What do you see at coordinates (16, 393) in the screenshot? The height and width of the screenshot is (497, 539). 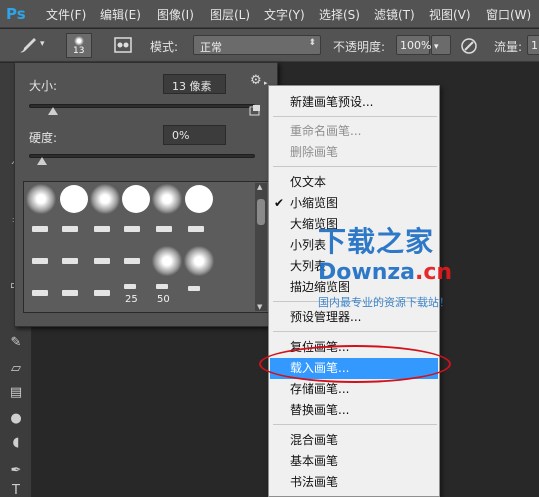 I see `gradient-icon: ▤` at bounding box center [16, 393].